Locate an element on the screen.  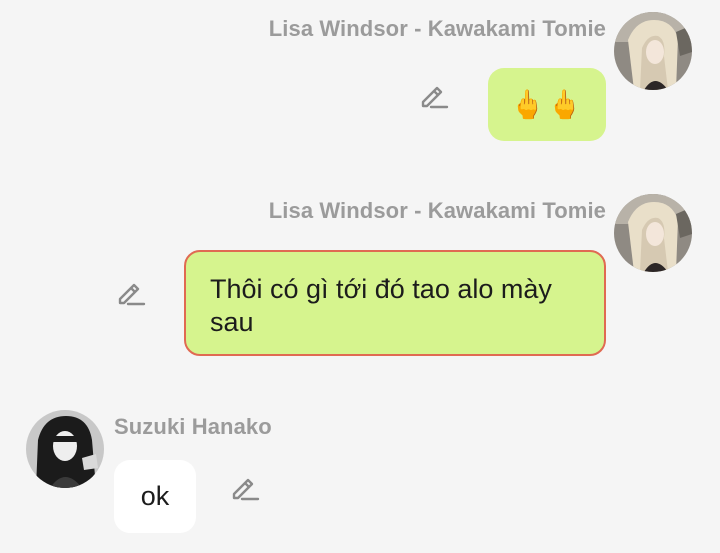
message-bubble: 🖕🖕 is located at coordinates (547, 104).